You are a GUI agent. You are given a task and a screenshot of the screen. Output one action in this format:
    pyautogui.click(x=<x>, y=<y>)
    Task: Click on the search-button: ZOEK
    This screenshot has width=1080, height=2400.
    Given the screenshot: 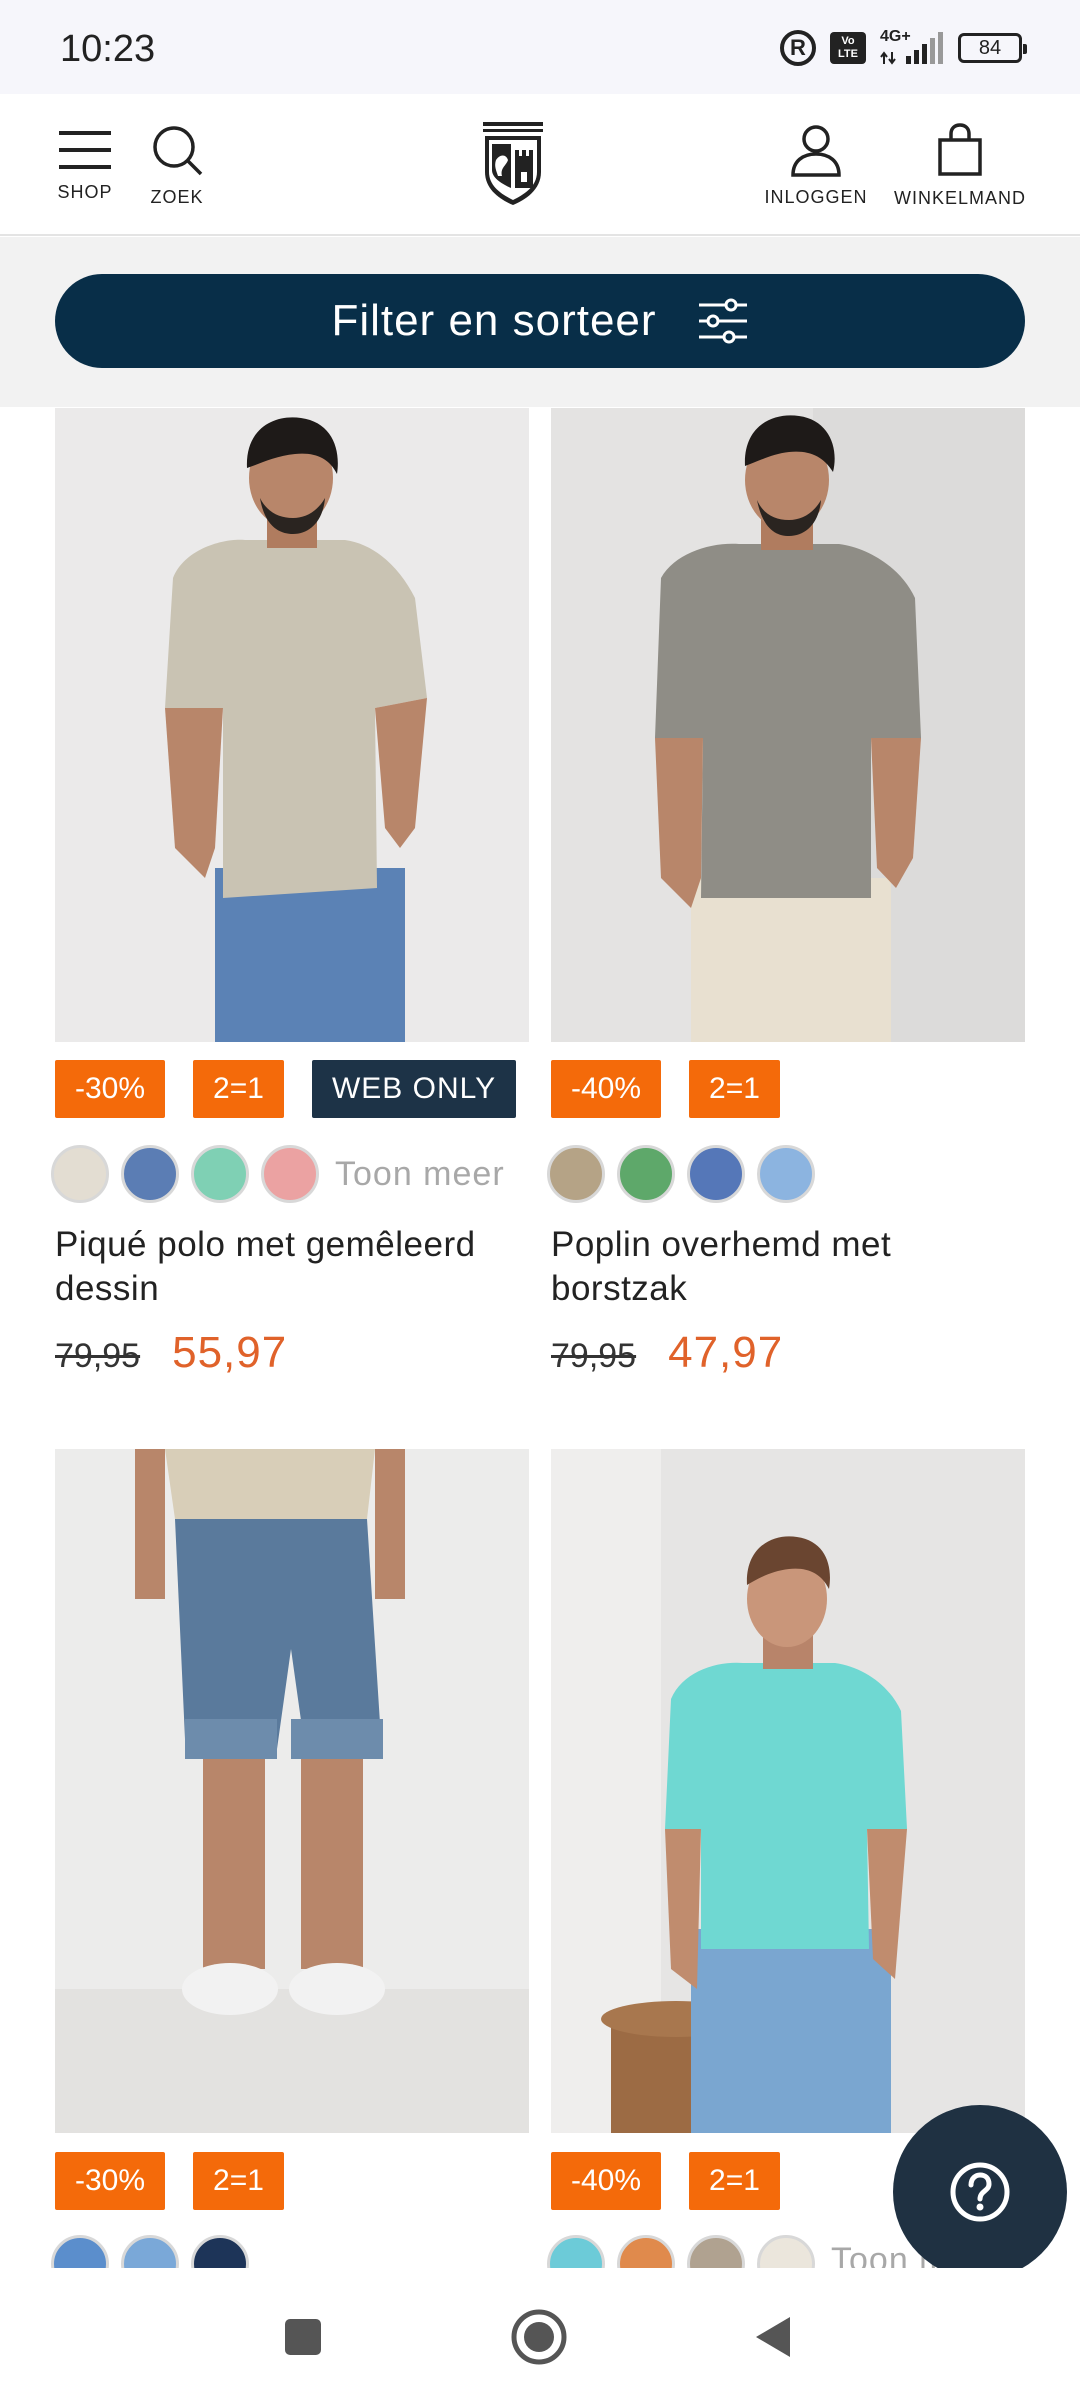 What is the action you would take?
    pyautogui.click(x=177, y=165)
    